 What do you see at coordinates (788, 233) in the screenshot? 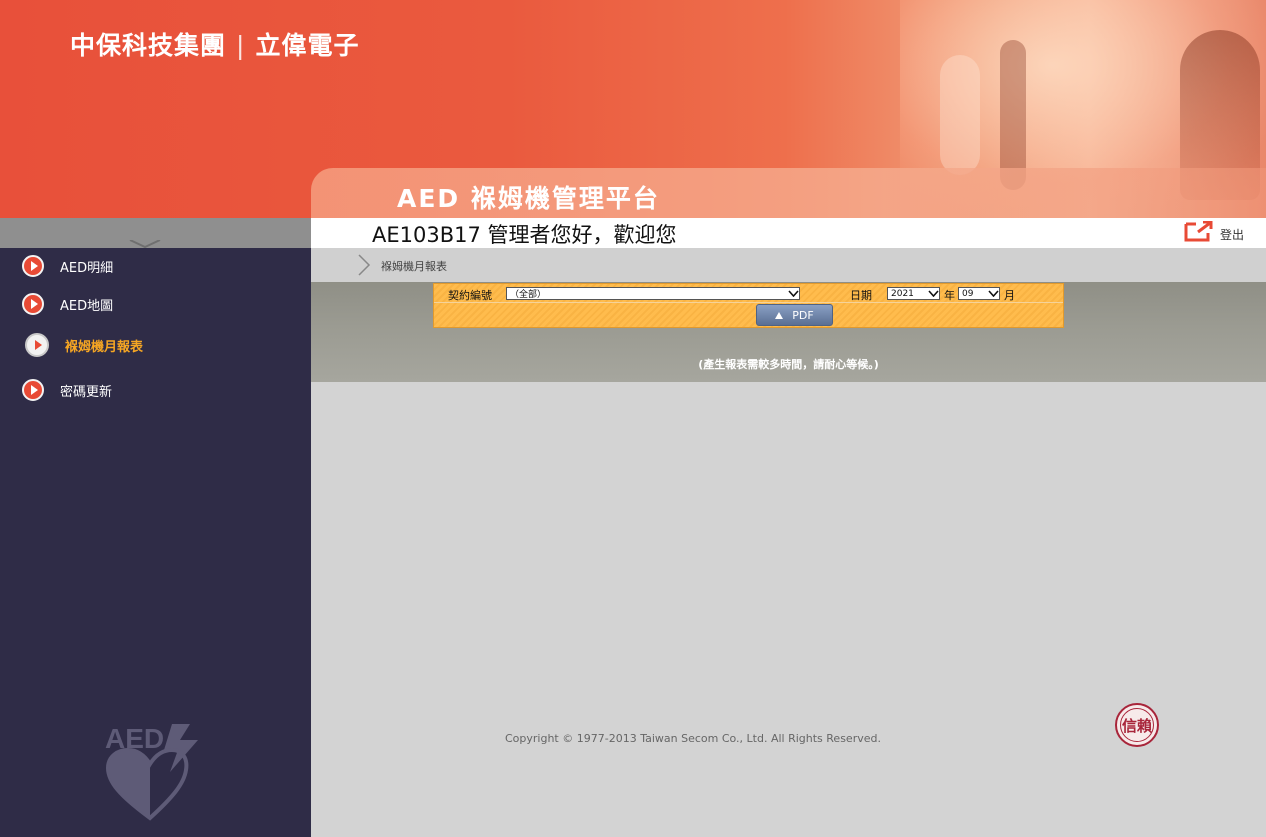
I see `welcome-bar: AE103B17 管理者您好，歡迎您 登出` at bounding box center [788, 233].